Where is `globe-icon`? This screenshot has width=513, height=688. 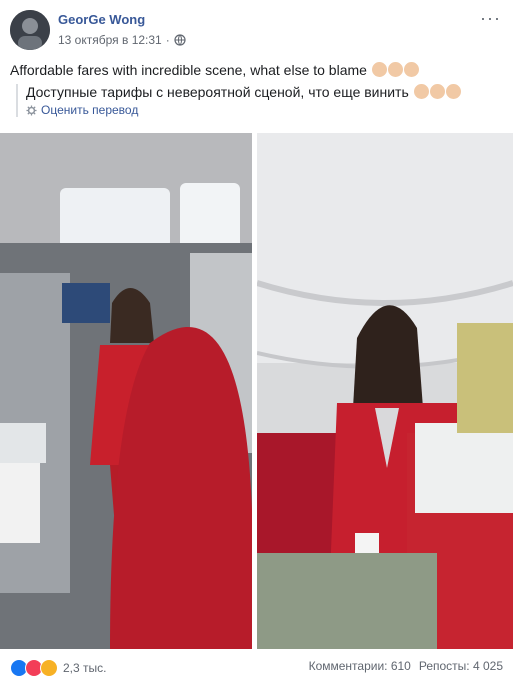
globe-icon is located at coordinates (180, 40).